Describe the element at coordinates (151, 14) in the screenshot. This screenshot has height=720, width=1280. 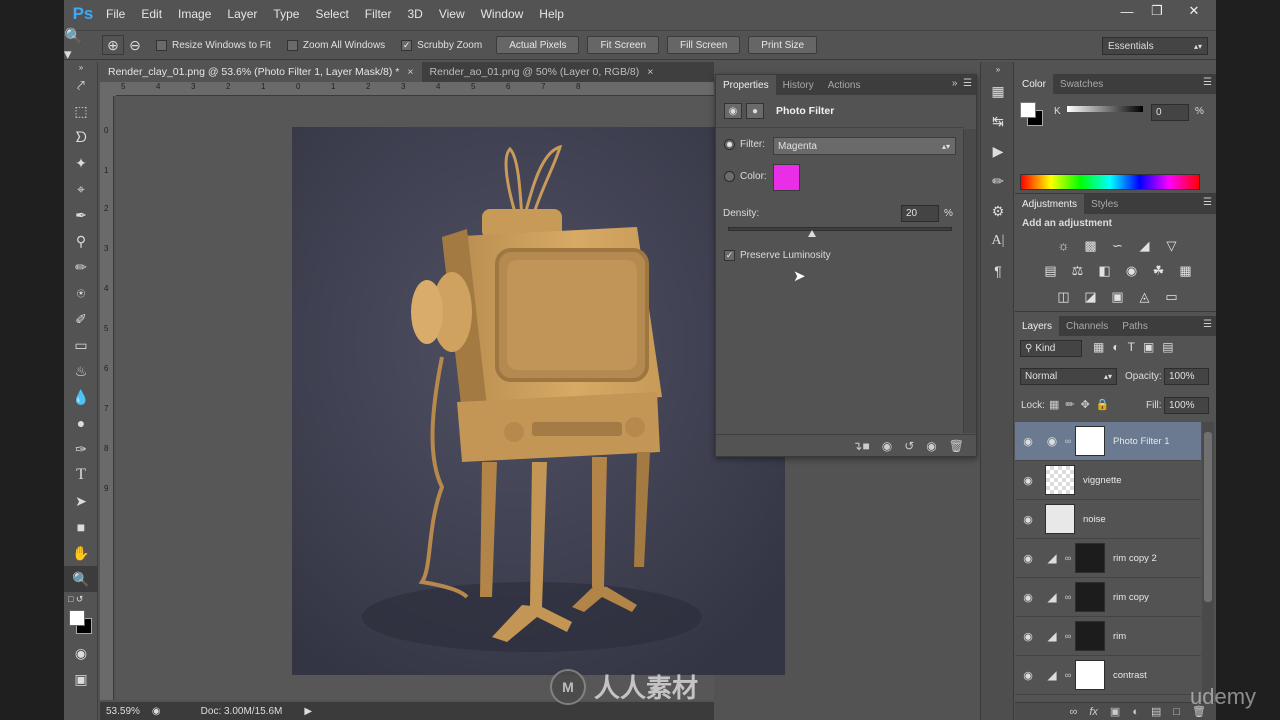
I see `menu-edit: Edit` at that location.